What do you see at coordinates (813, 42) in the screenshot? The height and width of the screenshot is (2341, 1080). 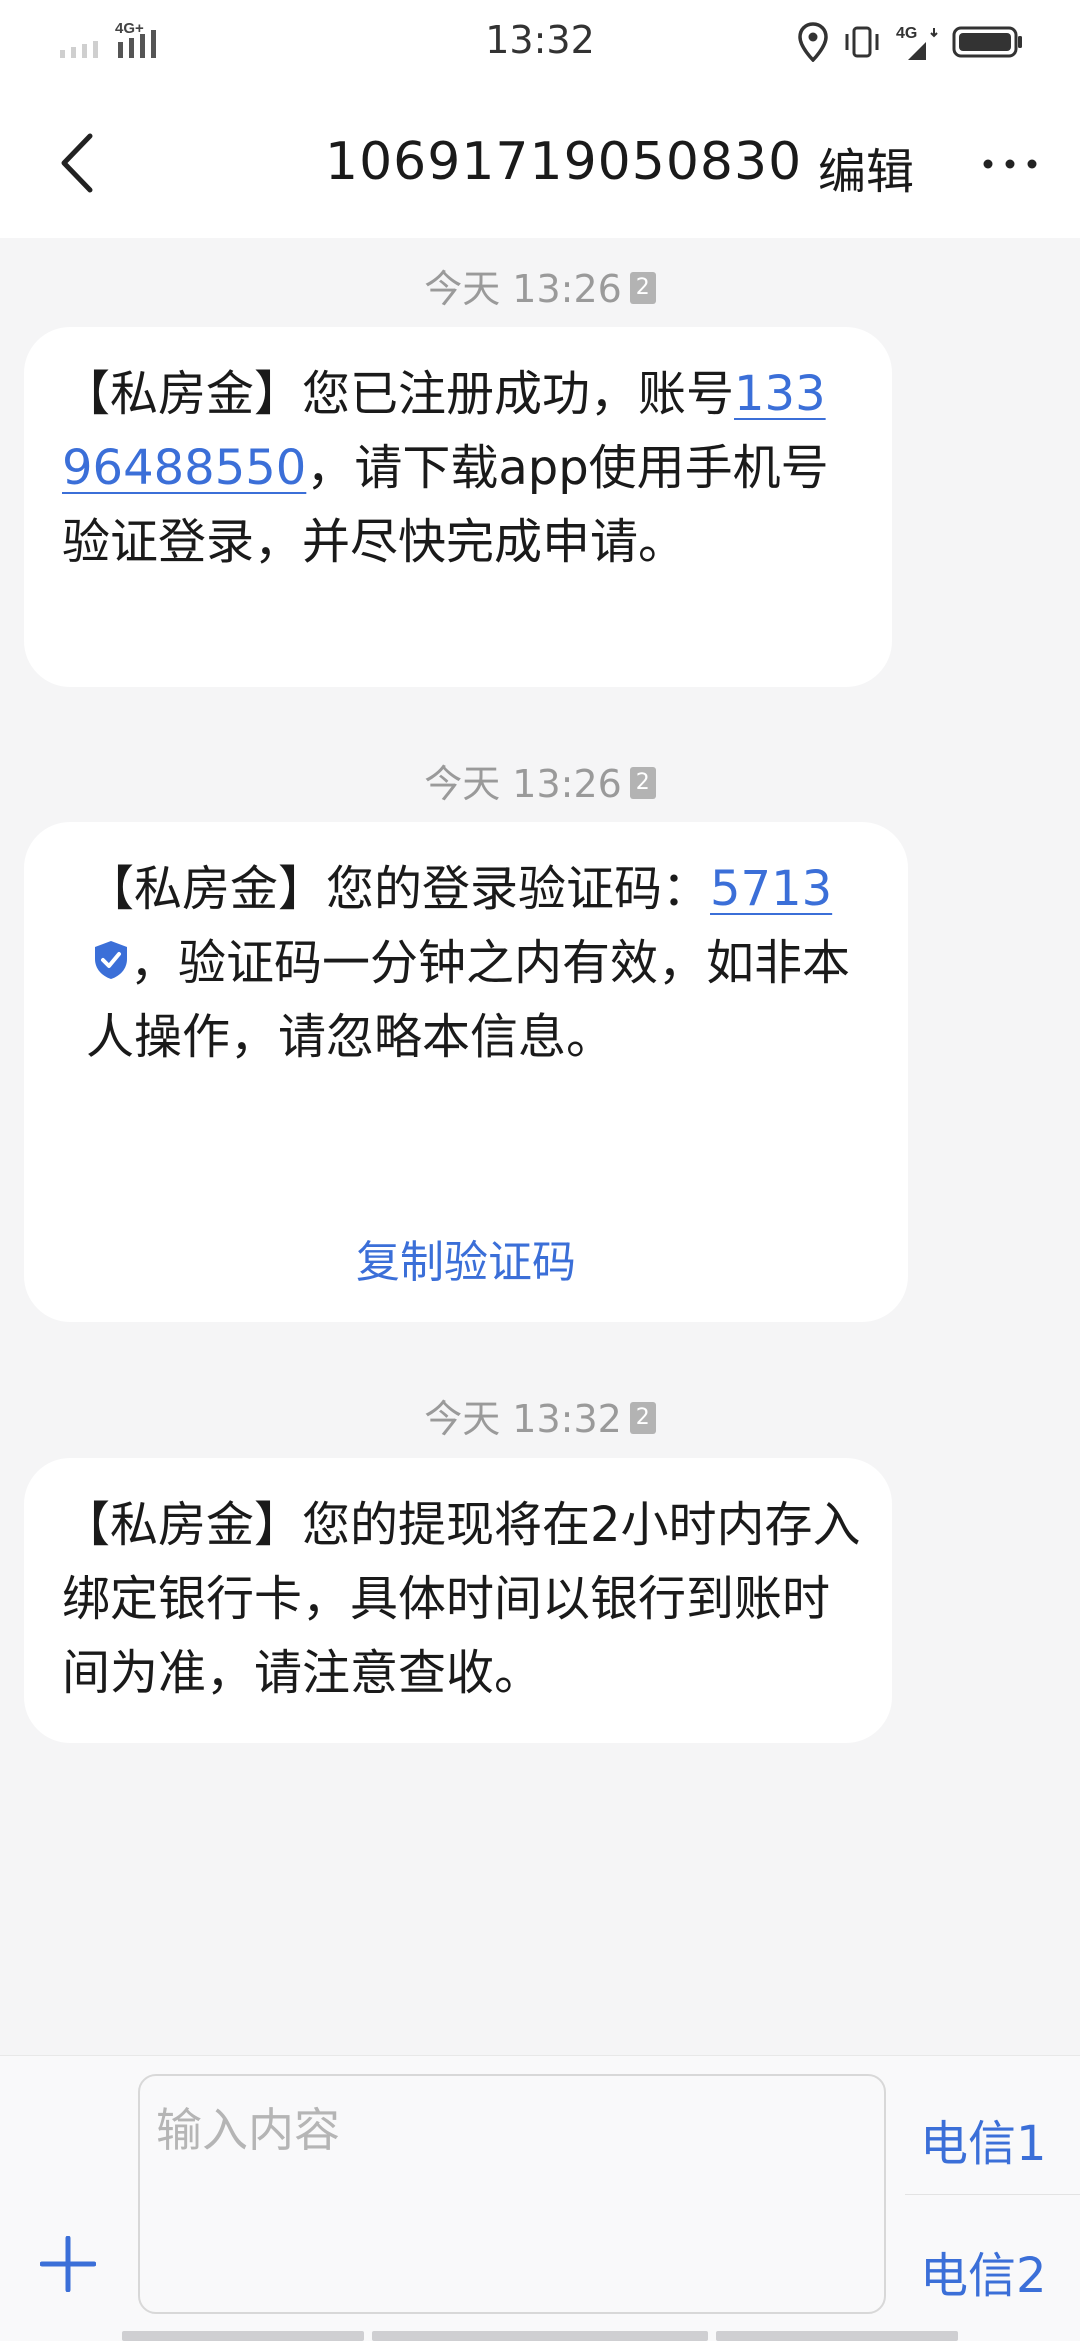 I see `location-icon` at bounding box center [813, 42].